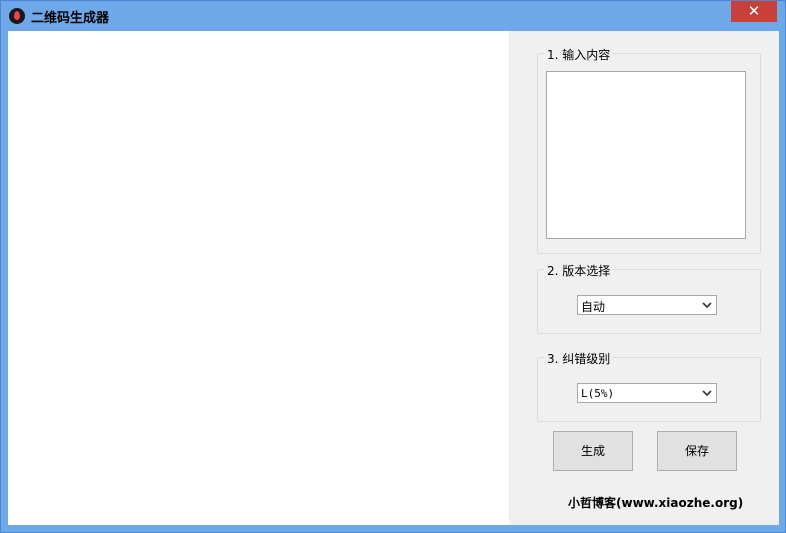  Describe the element at coordinates (579, 270) in the screenshot. I see `version-legend: 2. 版本选择` at that location.